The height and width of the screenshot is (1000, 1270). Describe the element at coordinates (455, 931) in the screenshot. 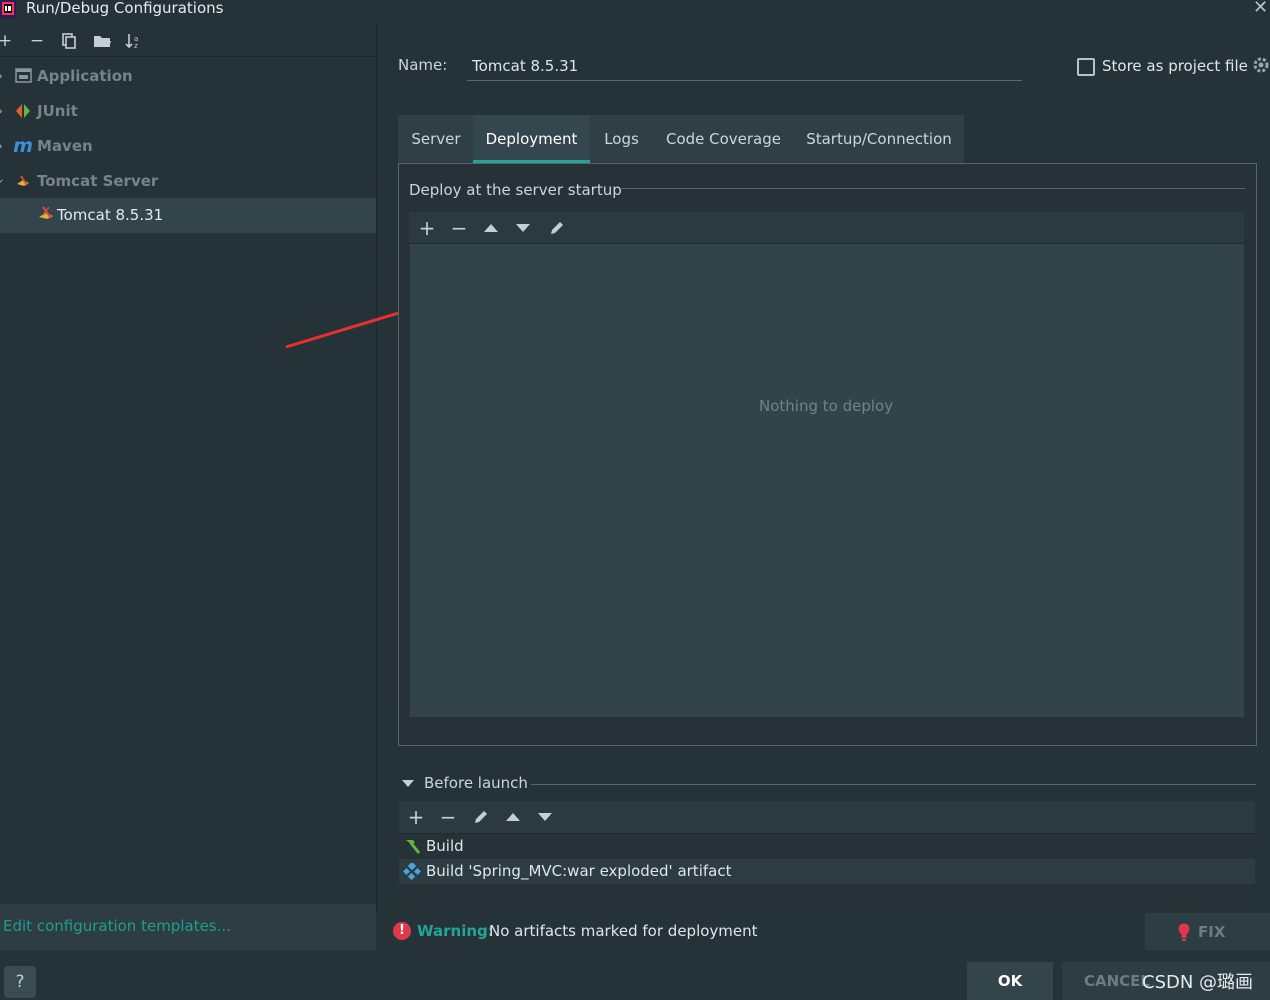

I see `warning-label: Warning:` at that location.